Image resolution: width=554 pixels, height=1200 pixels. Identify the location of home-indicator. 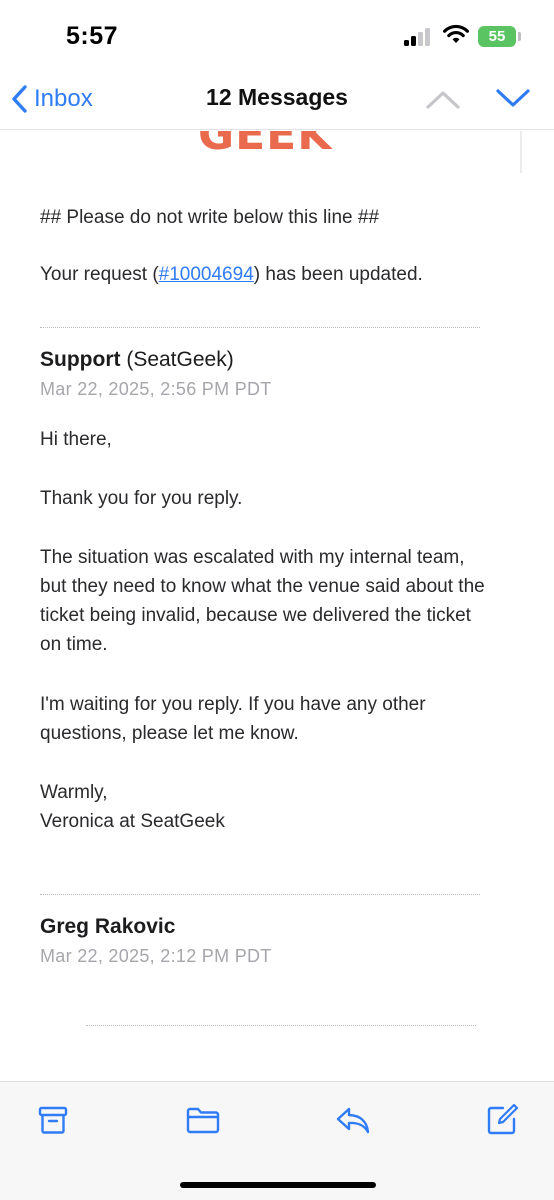
(278, 1185).